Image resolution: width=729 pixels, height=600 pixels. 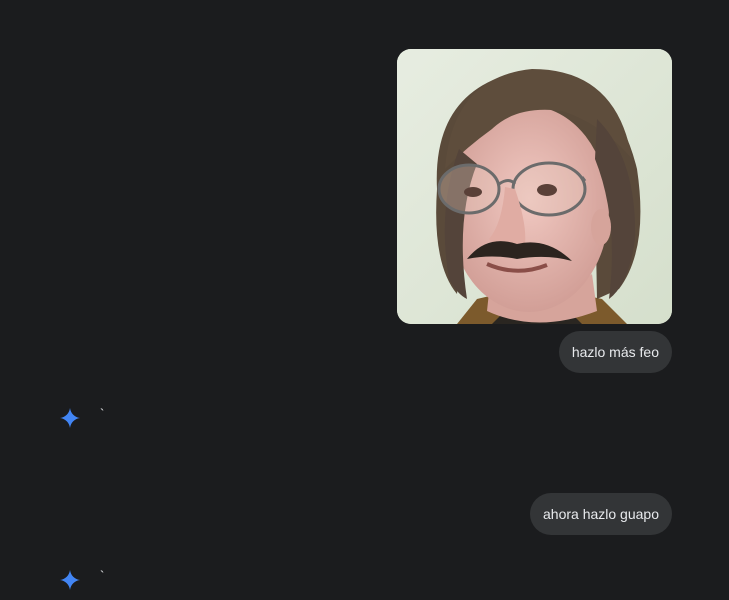 I want to click on user-message-bubble: ahora hazlo guapo, so click(x=601, y=514).